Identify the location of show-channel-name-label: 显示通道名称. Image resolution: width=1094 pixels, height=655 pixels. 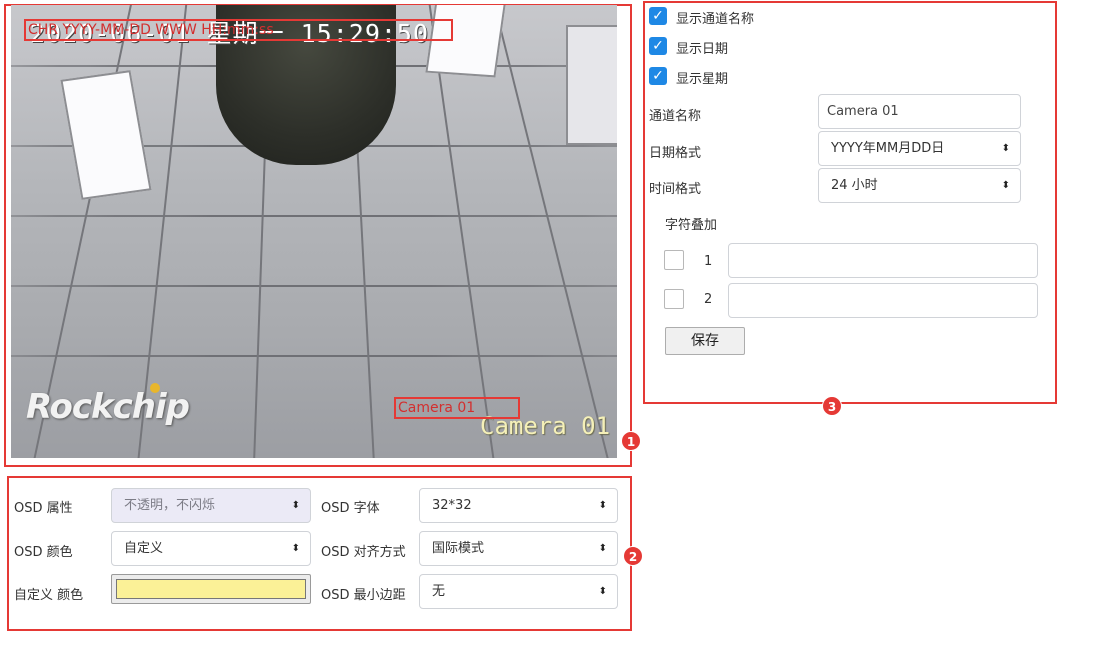
(715, 19).